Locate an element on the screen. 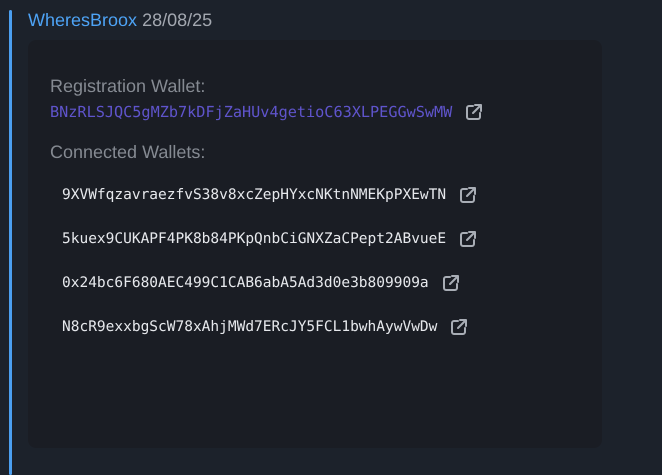 The width and height of the screenshot is (662, 475). message-date: 28/08/25 is located at coordinates (177, 20).